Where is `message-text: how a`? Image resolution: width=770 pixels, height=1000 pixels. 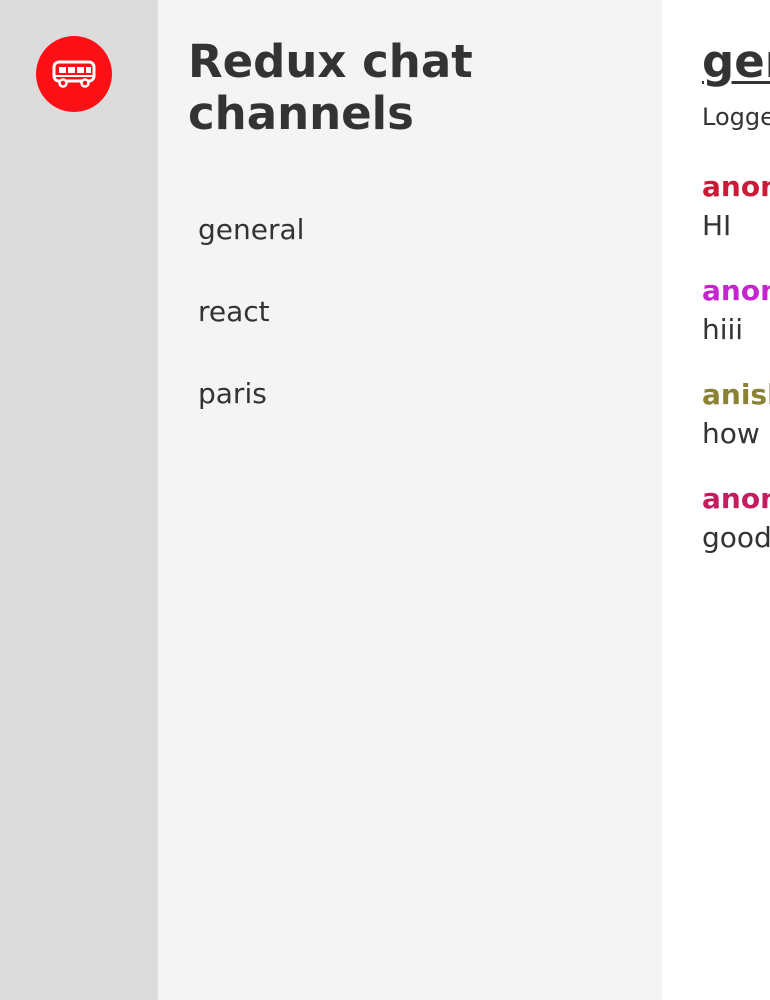
message-text: how a is located at coordinates (736, 433).